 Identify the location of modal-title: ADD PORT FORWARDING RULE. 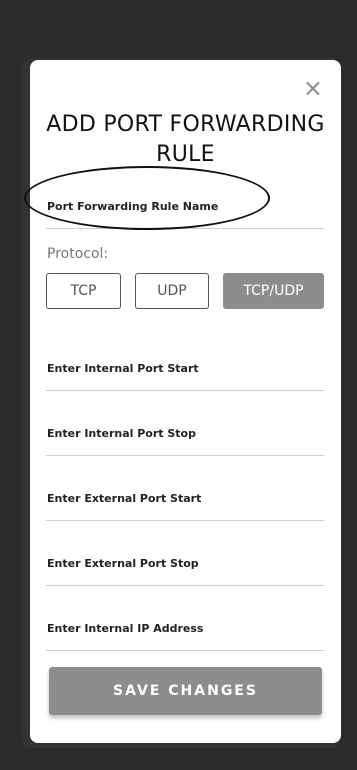
(185, 139).